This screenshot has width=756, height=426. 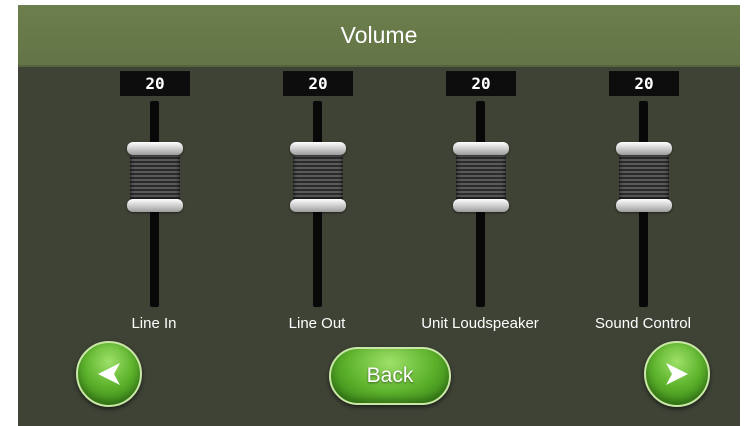 I want to click on left-arrow-icon, so click(x=109, y=374).